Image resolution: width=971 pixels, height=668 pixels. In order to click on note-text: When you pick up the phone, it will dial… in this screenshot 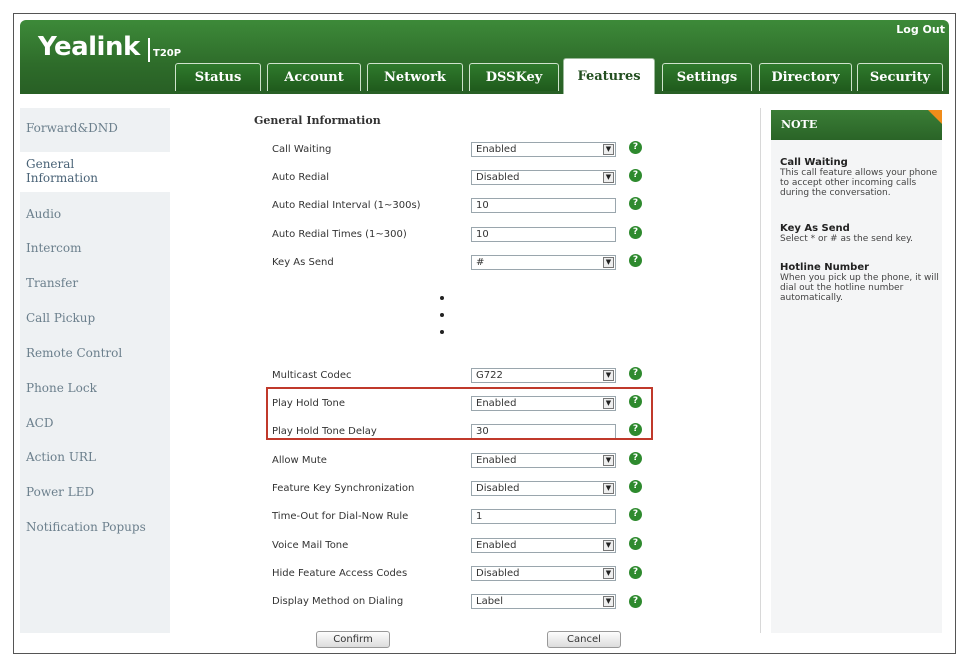, I will do `click(859, 288)`.